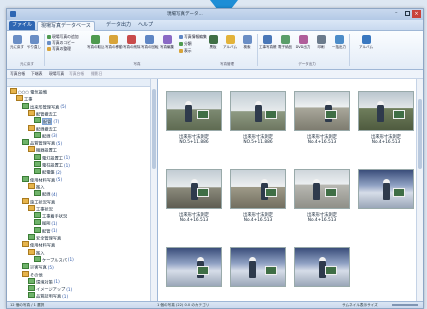  What do you see at coordinates (405, 305) in the screenshot?
I see `zoom-slider` at bounding box center [405, 305].